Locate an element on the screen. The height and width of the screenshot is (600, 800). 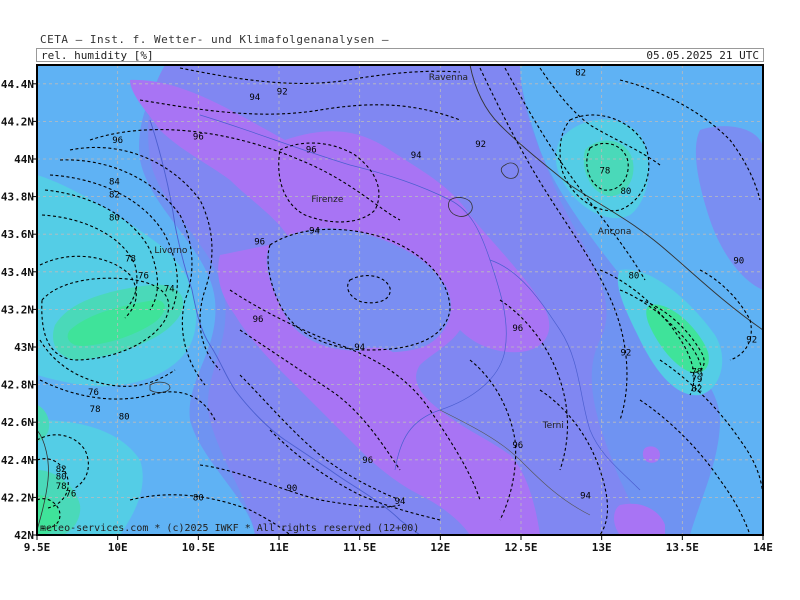
y-tick-label: 43.2N is located at coordinates (17, 309).